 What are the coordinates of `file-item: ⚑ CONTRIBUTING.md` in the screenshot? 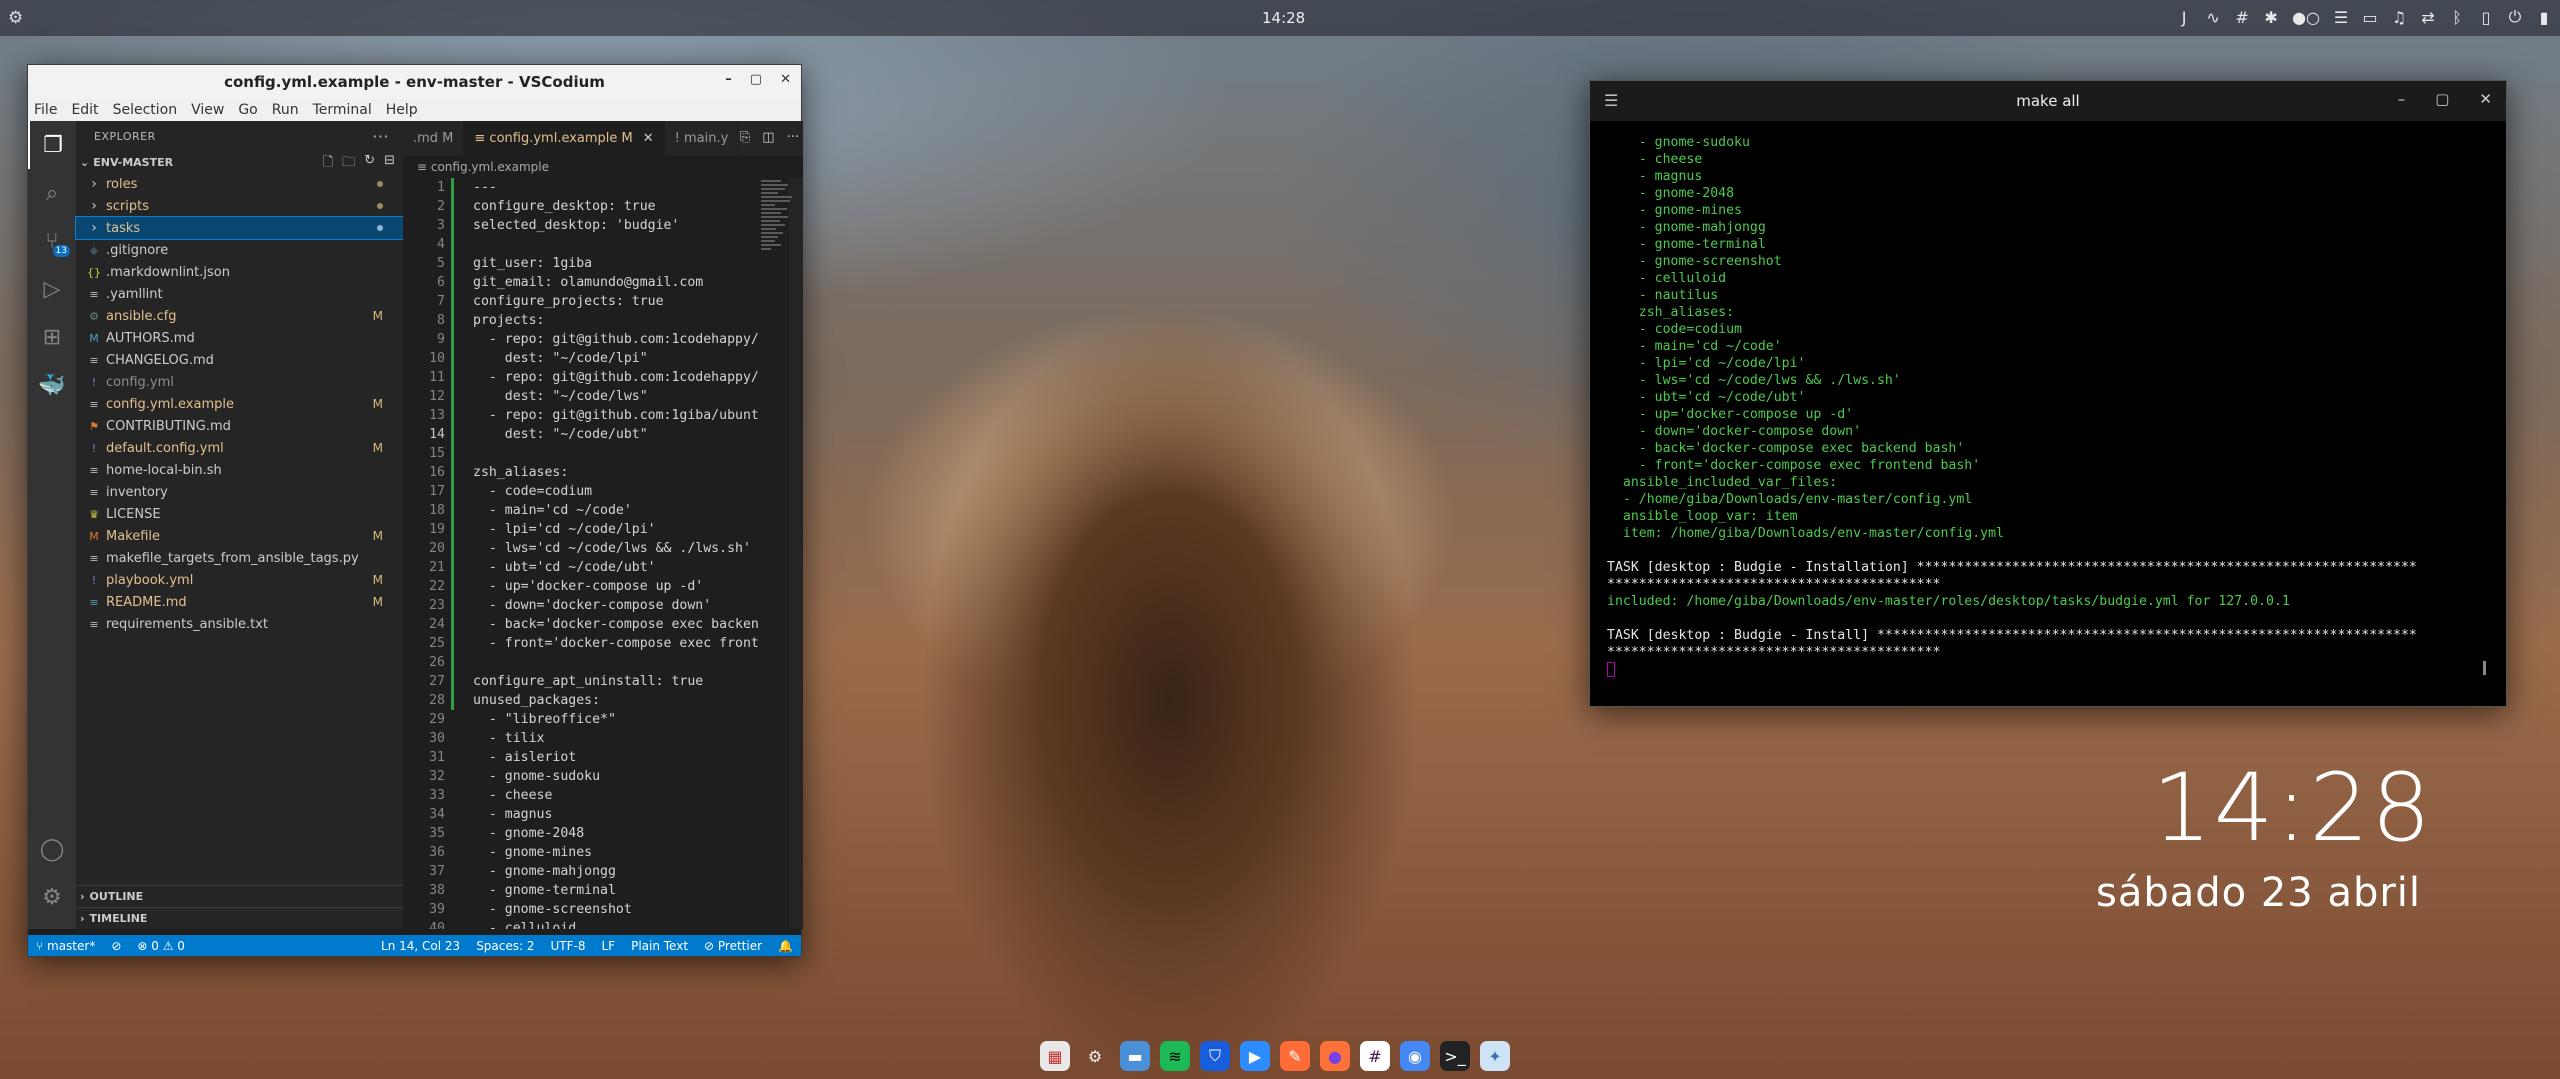 It's located at (239, 426).